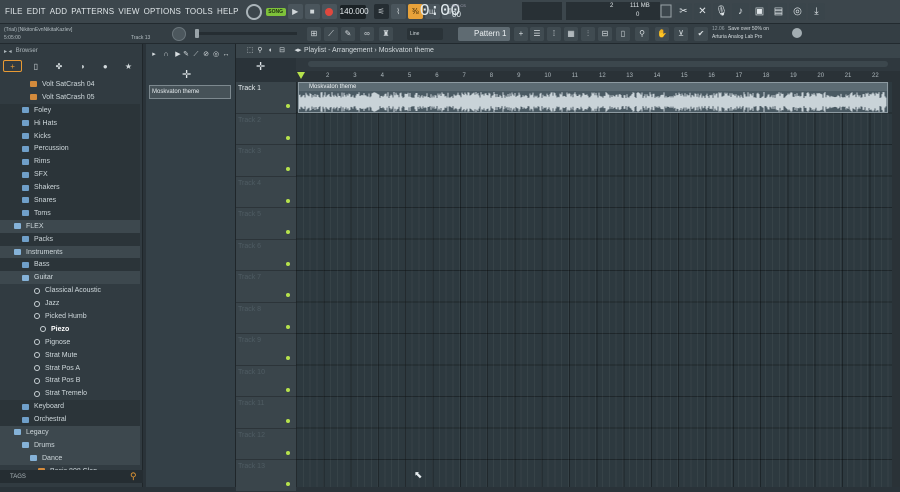  What do you see at coordinates (348, 34) in the screenshot?
I see `draw-tool-button: ✎` at bounding box center [348, 34].